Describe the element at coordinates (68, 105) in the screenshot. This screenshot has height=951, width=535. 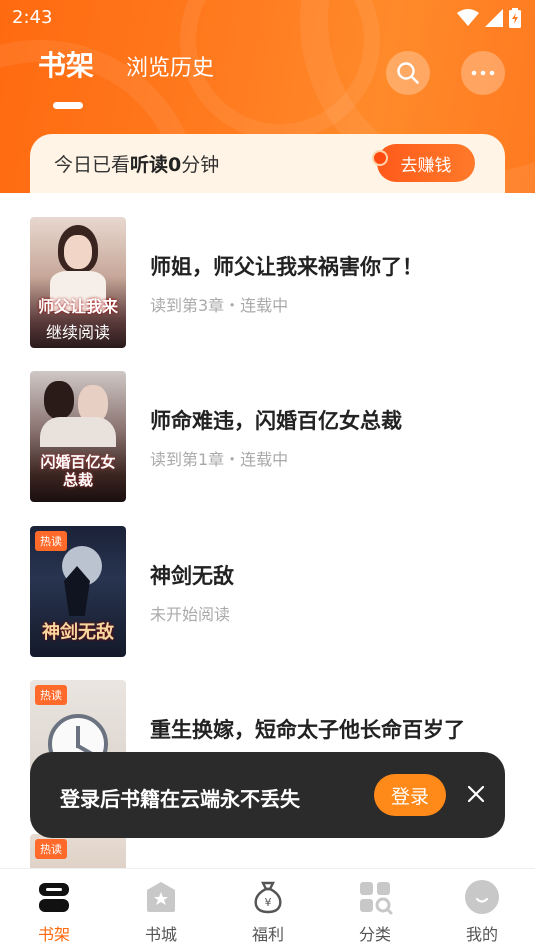
I see `active-tab-indicator` at that location.